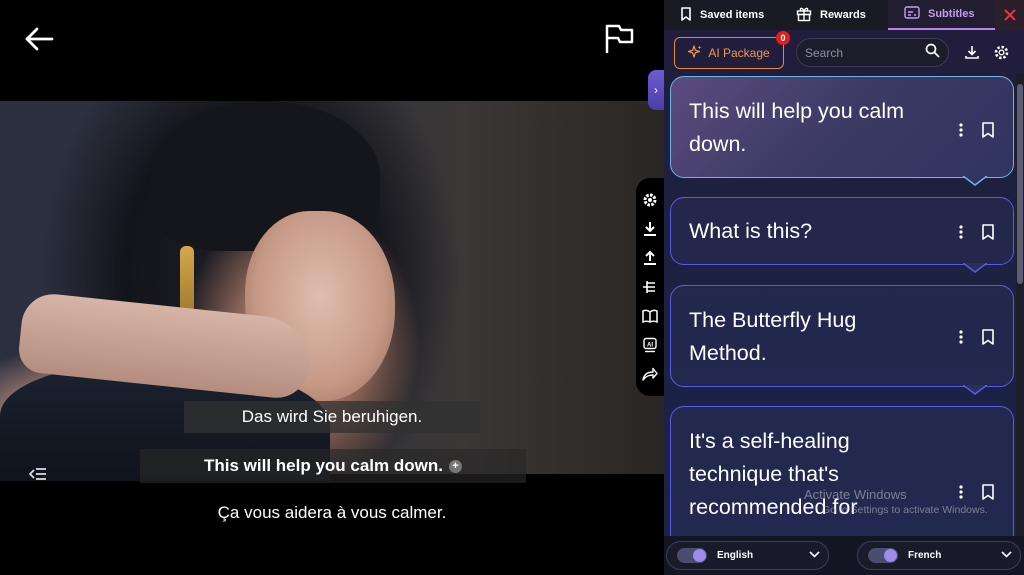 The height and width of the screenshot is (575, 1024). I want to click on tab-rewards-label: Rewards, so click(843, 15).